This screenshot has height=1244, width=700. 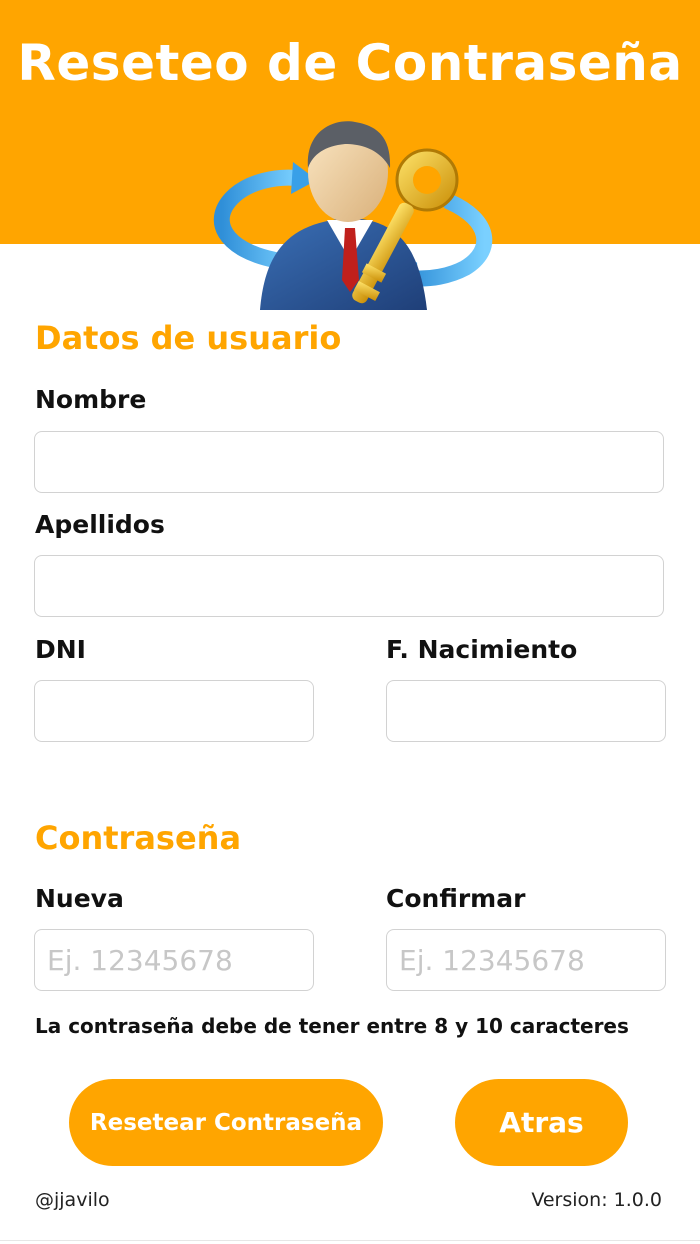 What do you see at coordinates (350, 63) in the screenshot?
I see `page-title: Reseteo de Contraseña` at bounding box center [350, 63].